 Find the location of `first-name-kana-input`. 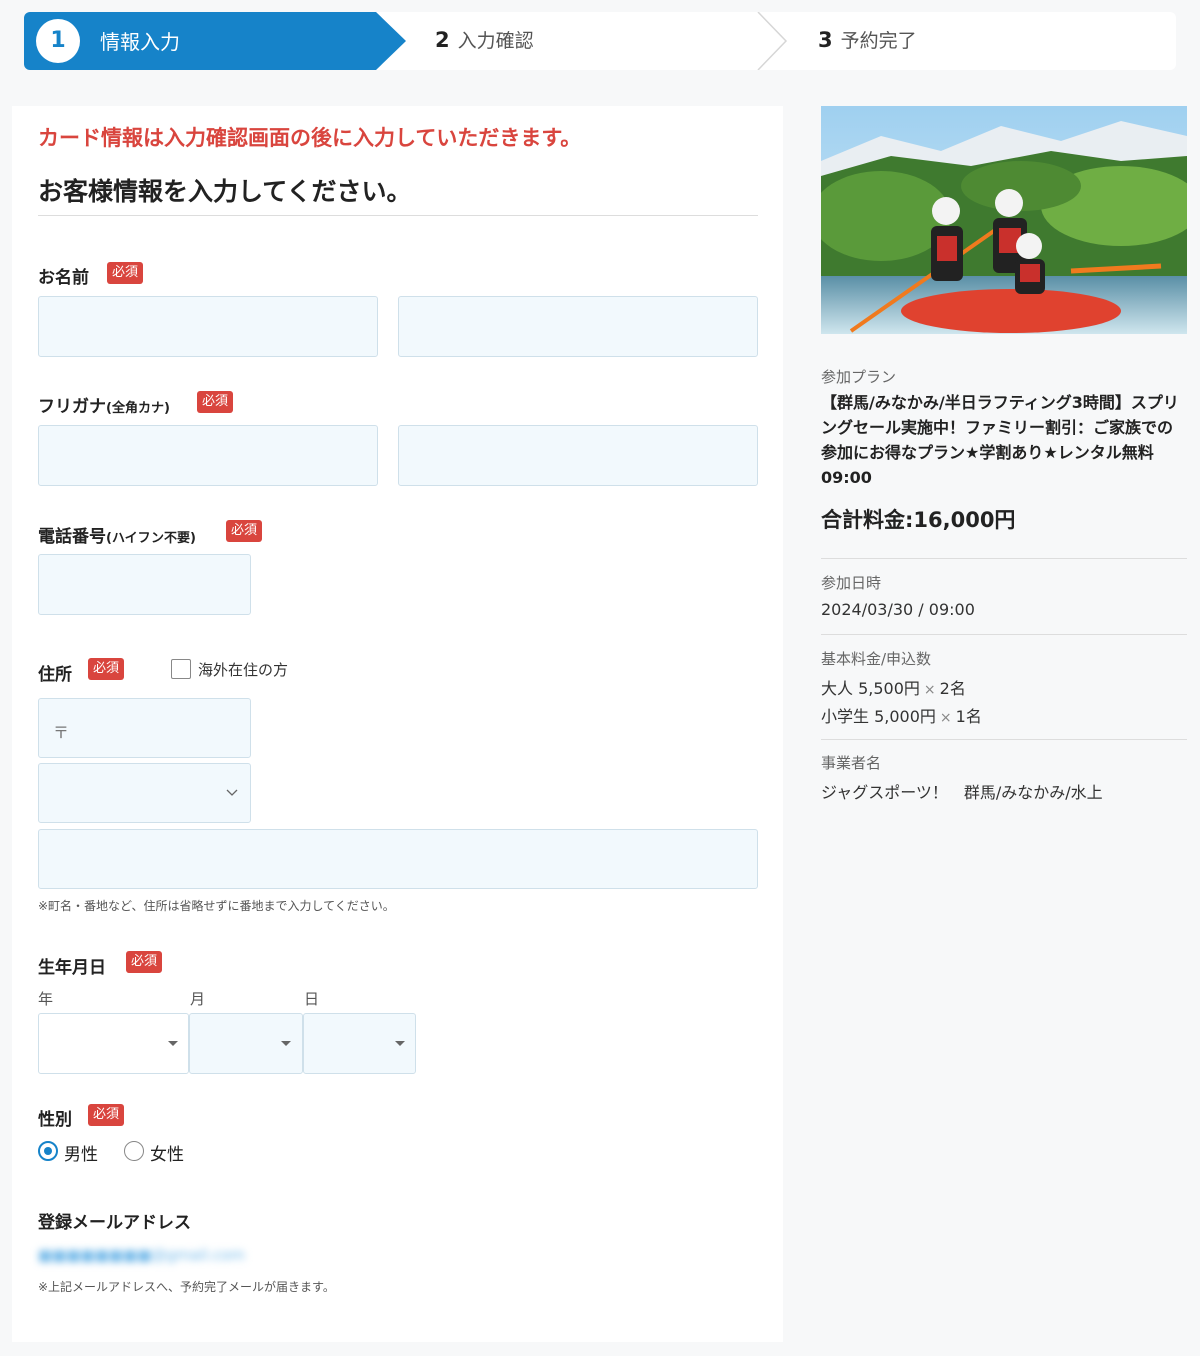

first-name-kana-input is located at coordinates (578, 455).